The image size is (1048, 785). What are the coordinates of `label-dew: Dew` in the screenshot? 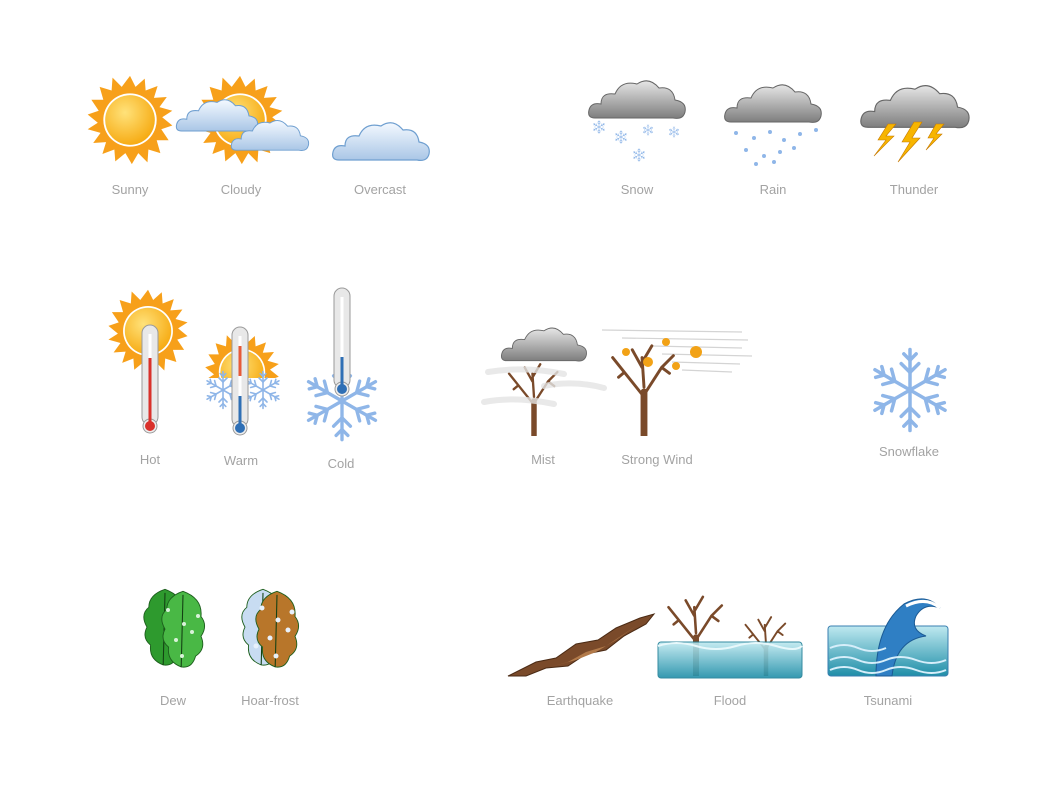 It's located at (173, 700).